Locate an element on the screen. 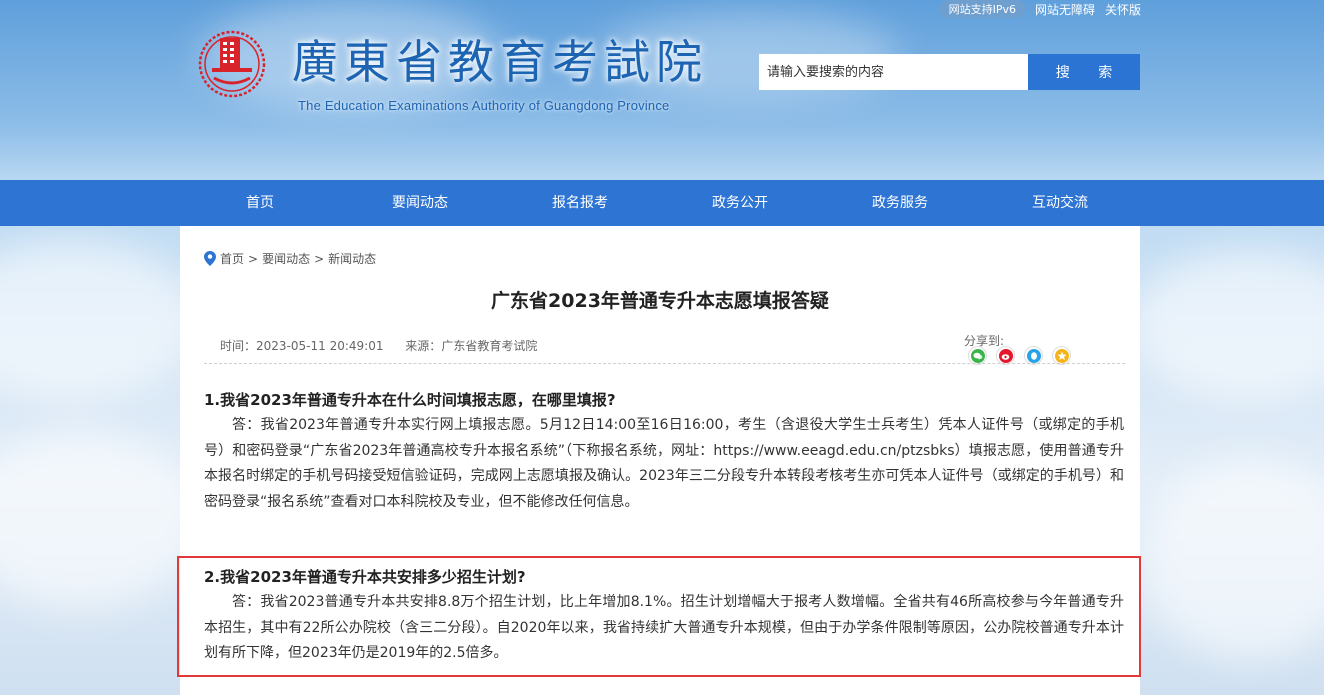 The height and width of the screenshot is (695, 1324). article-source: 广东省教育考试院 is located at coordinates (489, 346).